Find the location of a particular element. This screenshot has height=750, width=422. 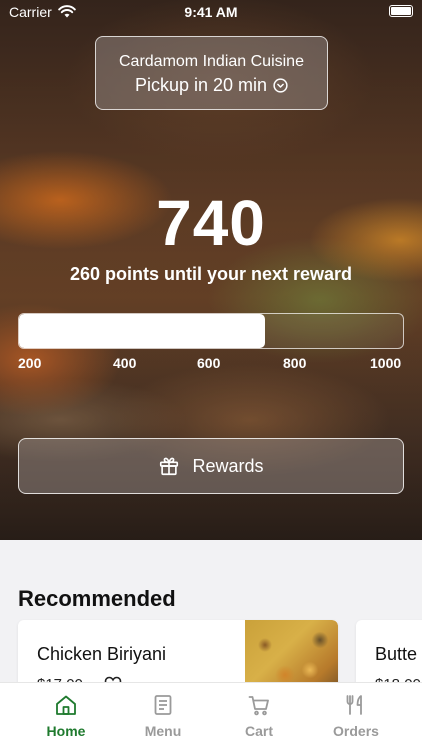

rewards-button: Rewards is located at coordinates (211, 466).